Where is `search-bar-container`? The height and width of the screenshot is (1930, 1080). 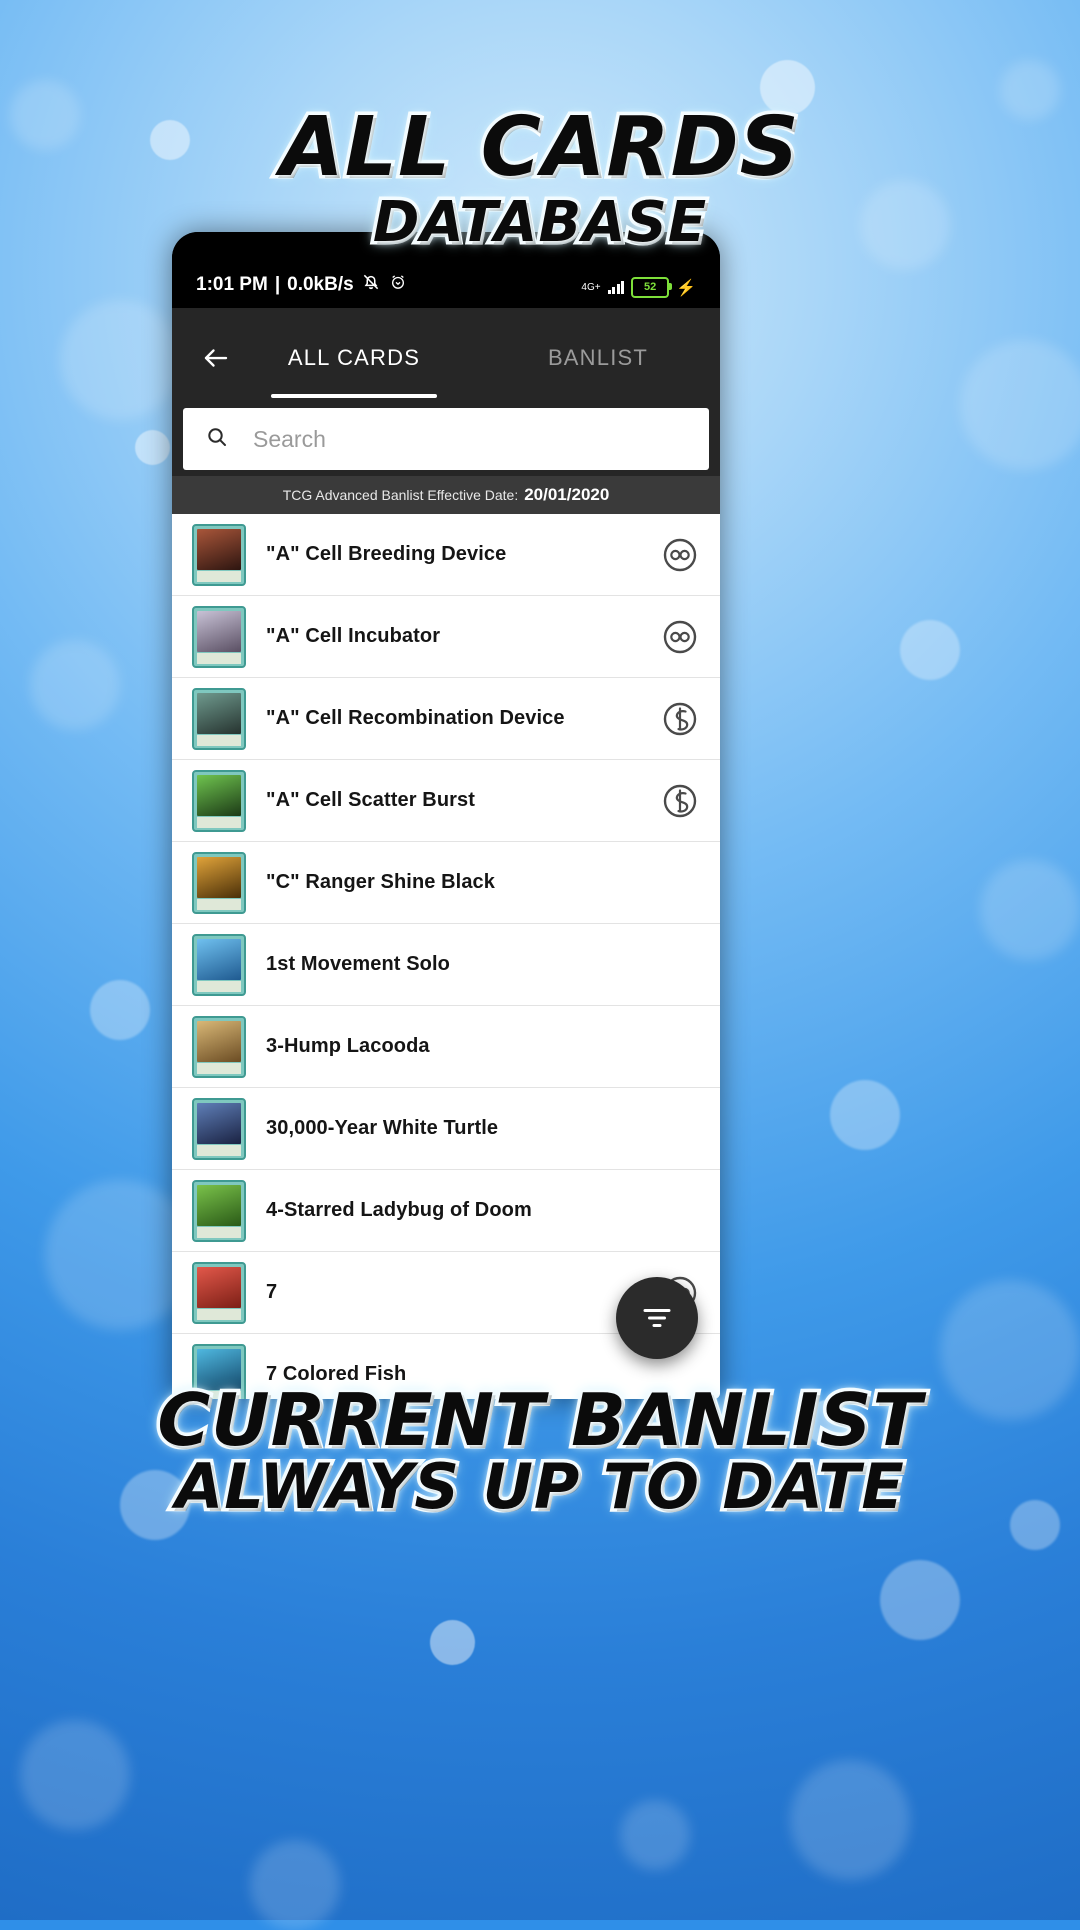 search-bar-container is located at coordinates (446, 442).